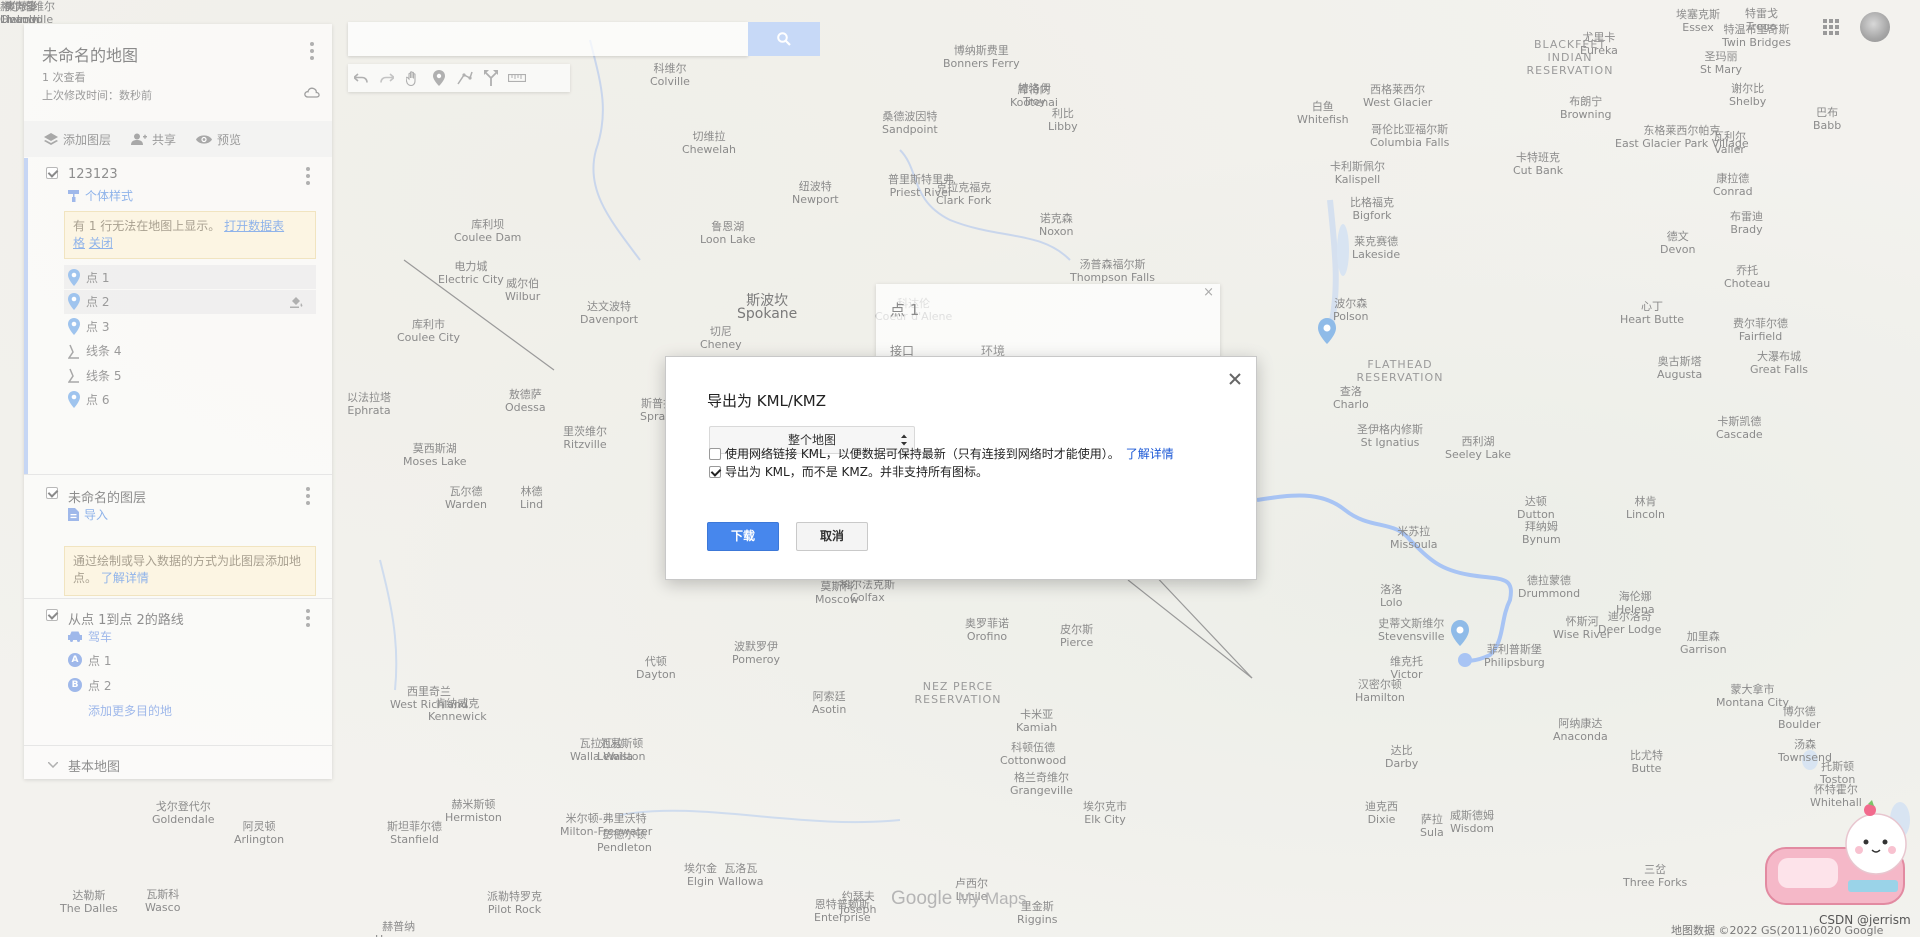 The height and width of the screenshot is (937, 1920). Describe the element at coordinates (1460, 633) in the screenshot. I see `map-pin-icon` at that location.